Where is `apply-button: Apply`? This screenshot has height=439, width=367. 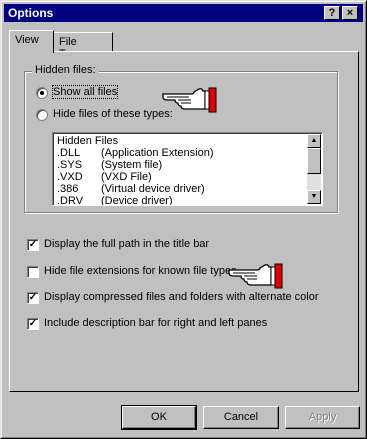
apply-button: Apply is located at coordinates (322, 417).